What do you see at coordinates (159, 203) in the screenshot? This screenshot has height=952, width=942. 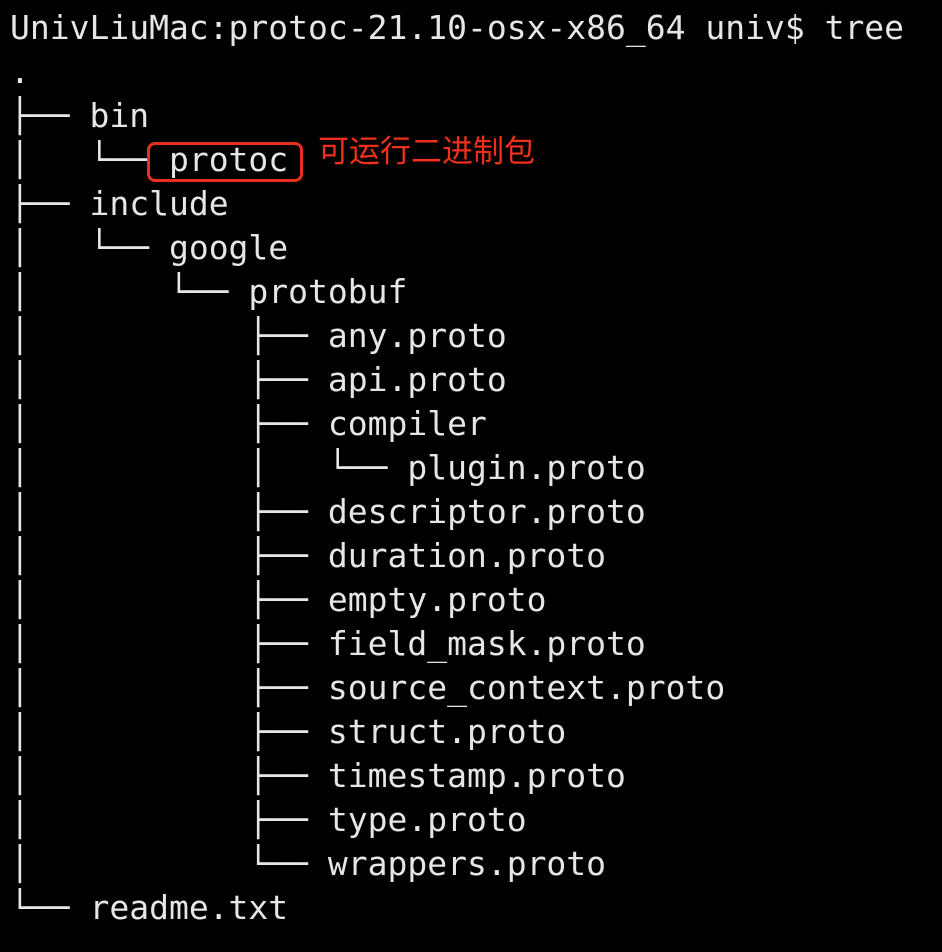 I see `folder-include: include` at bounding box center [159, 203].